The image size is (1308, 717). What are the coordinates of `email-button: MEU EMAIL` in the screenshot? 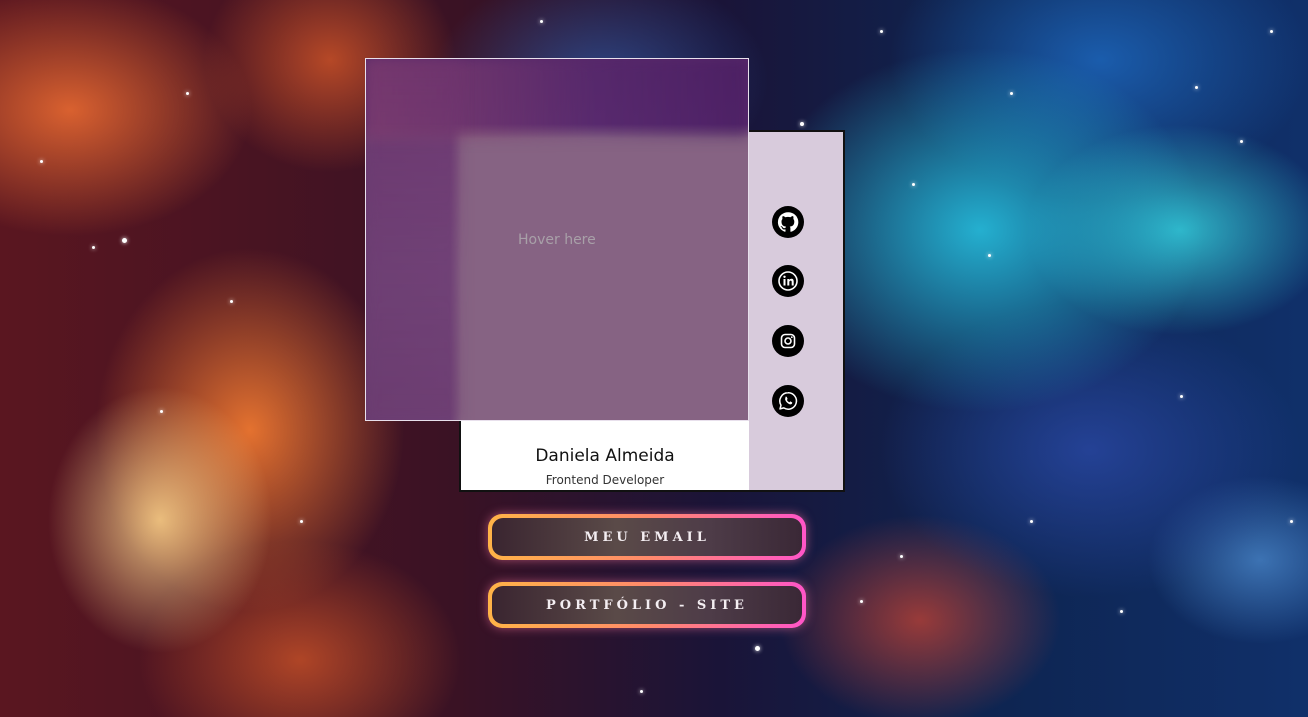 It's located at (647, 537).